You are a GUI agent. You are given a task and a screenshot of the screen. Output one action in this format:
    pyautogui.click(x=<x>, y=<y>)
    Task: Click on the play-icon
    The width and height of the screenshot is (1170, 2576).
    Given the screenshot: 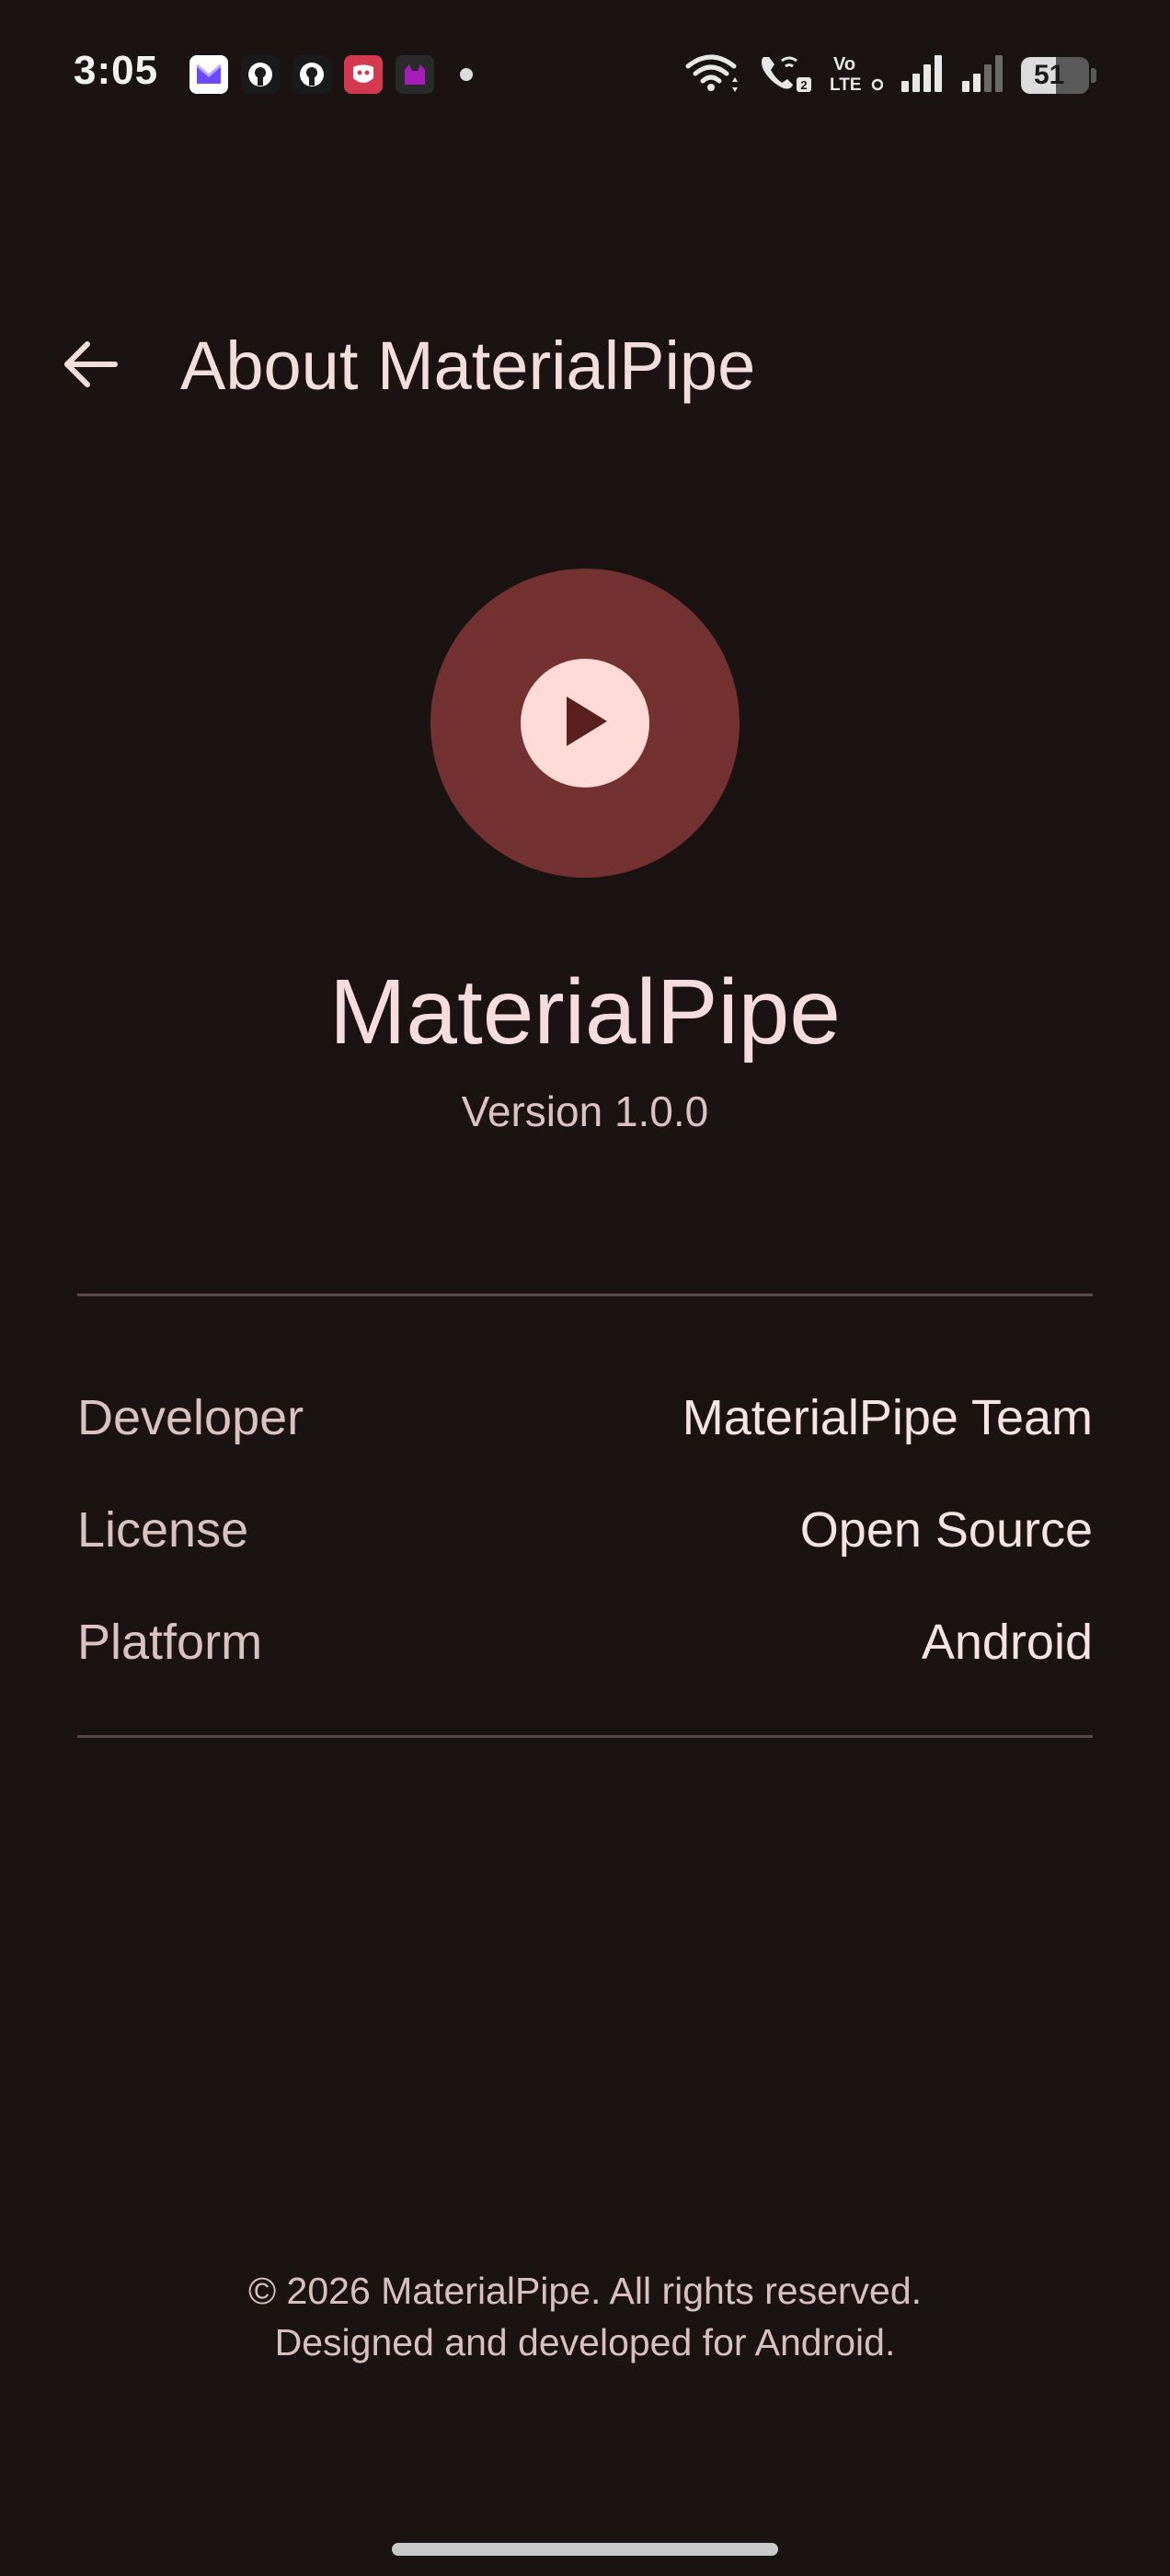 What is the action you would take?
    pyautogui.click(x=585, y=723)
    